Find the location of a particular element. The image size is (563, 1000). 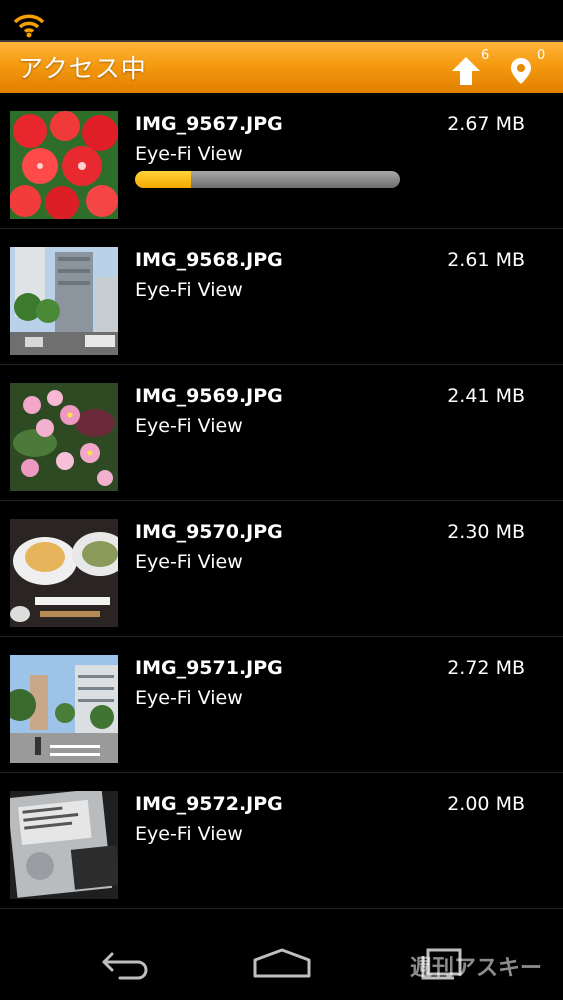

file-name: IMG_9567.JPG is located at coordinates (209, 124).